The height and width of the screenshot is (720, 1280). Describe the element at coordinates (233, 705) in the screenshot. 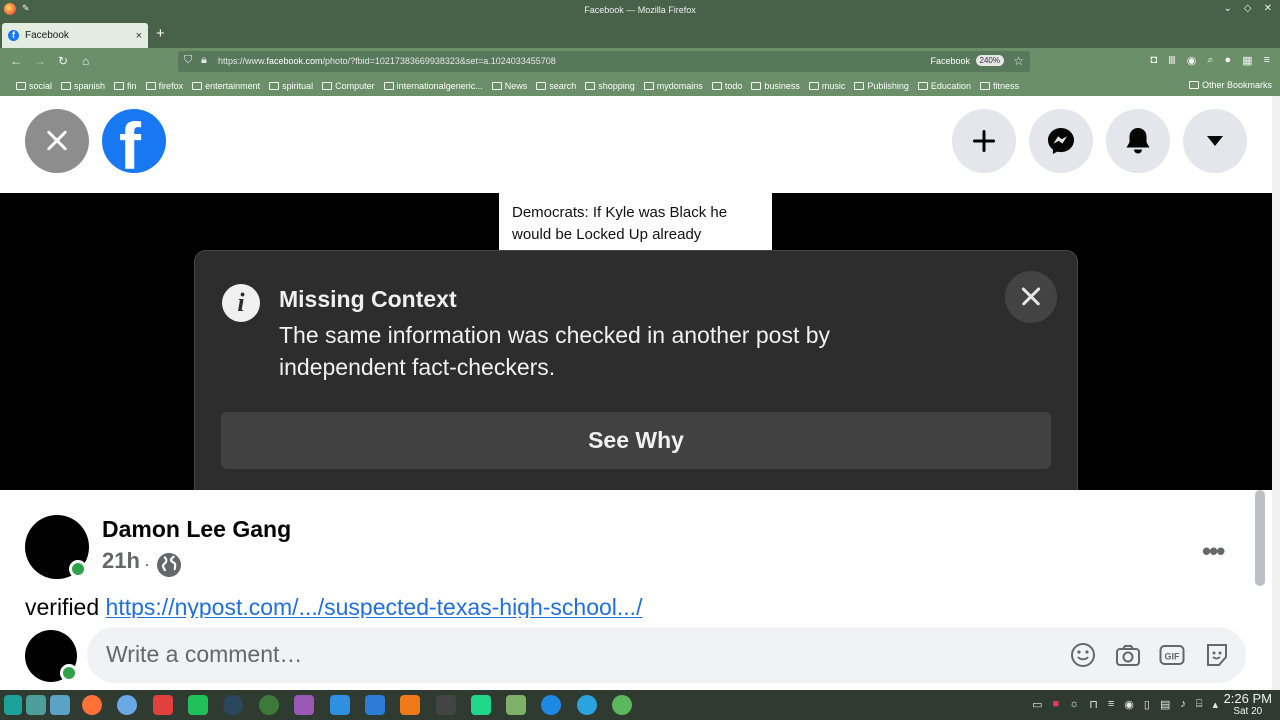

I see `steam-icon` at that location.